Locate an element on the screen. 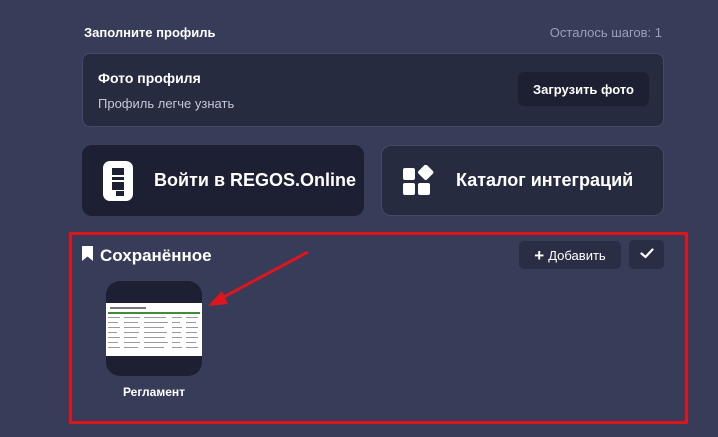 The image size is (718, 437). saved-item-reglament is located at coordinates (154, 328).